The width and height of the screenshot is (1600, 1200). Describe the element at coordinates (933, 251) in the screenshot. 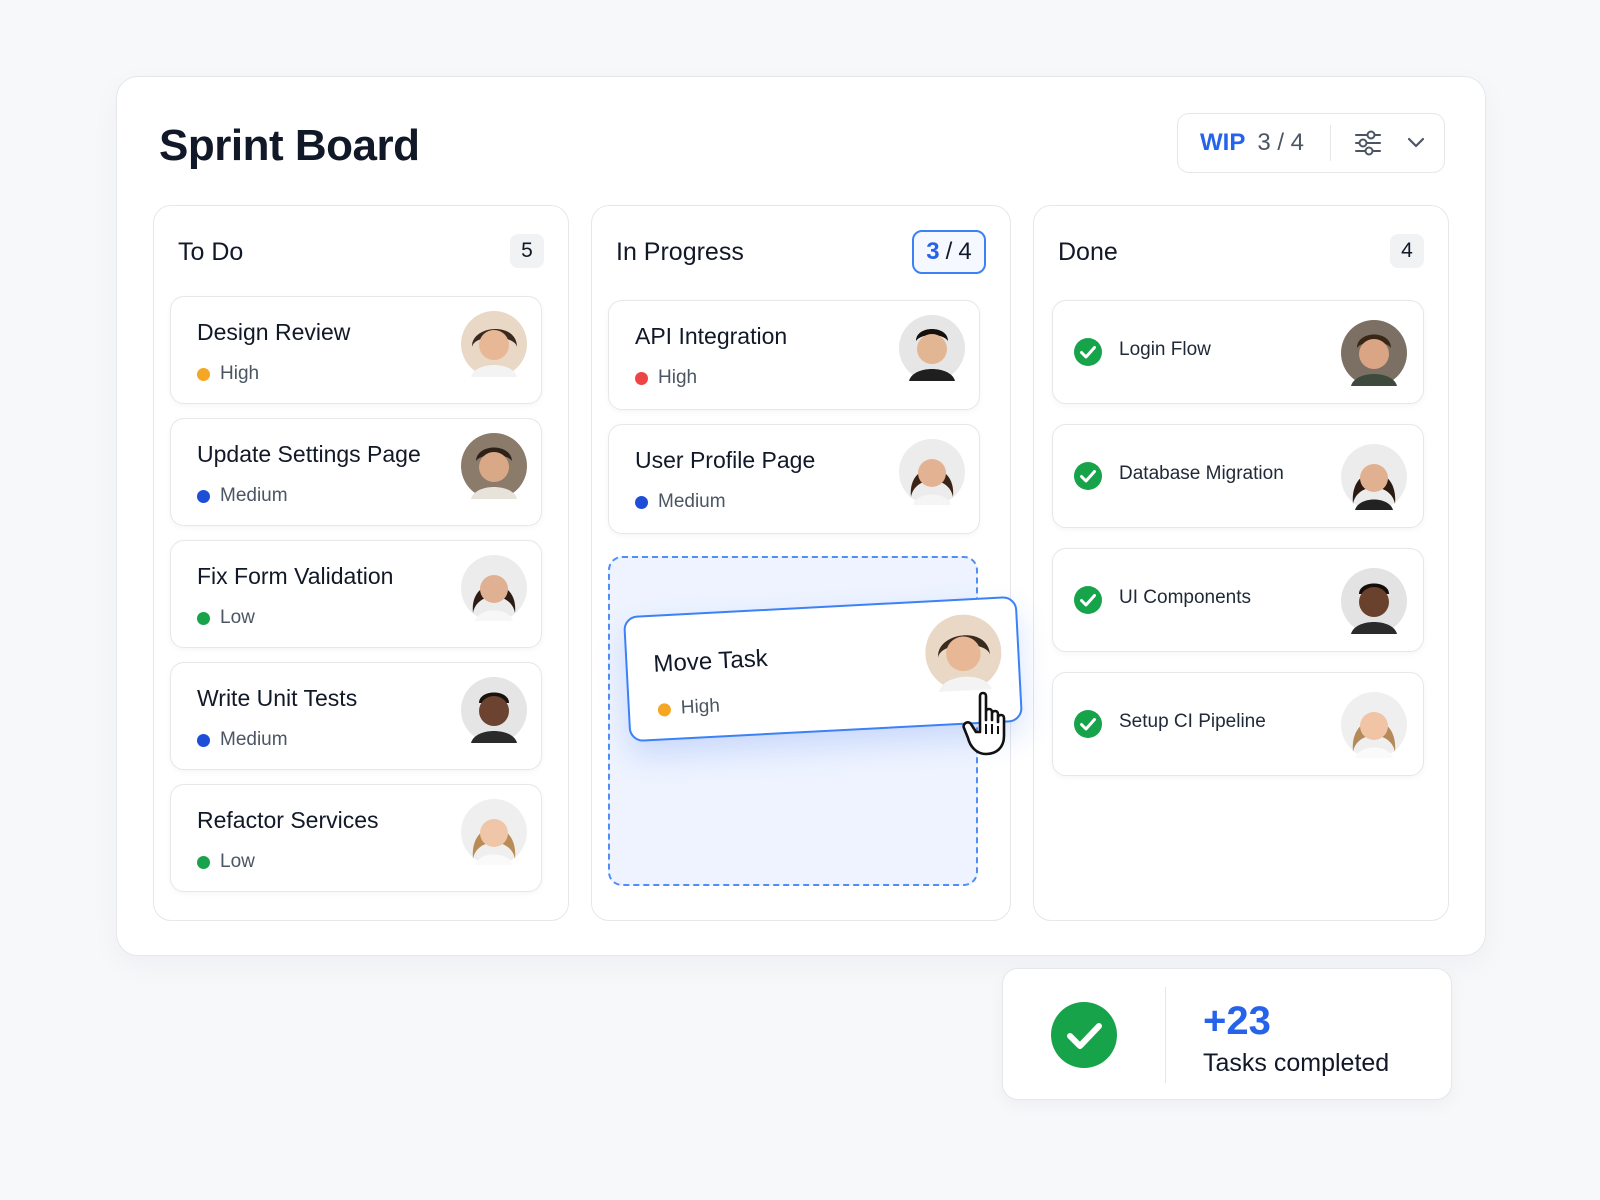

I see `wip-current: 3` at that location.